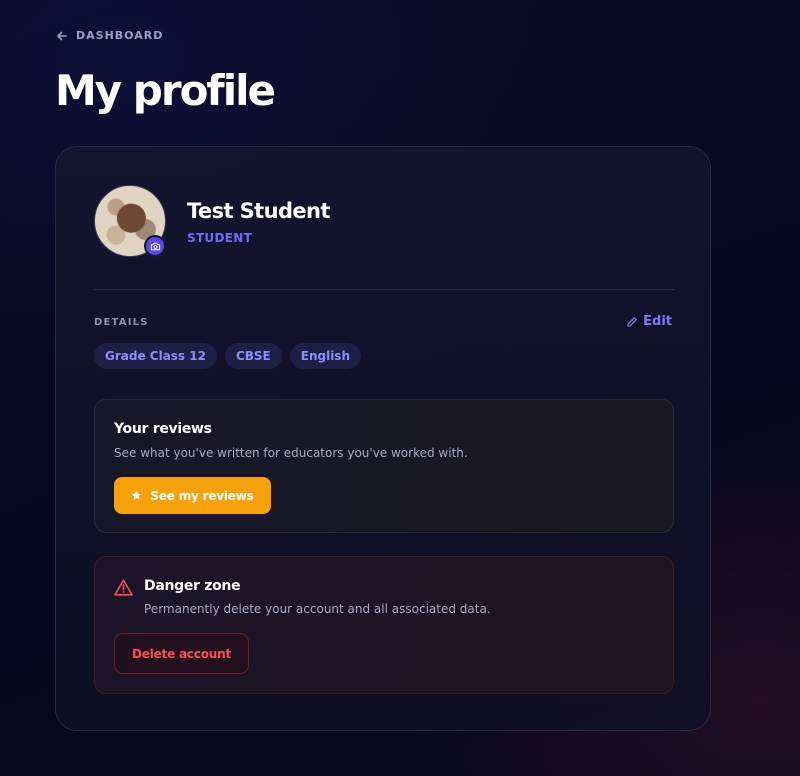  I want to click on back-to-dashboard-link: DASHBOARD, so click(109, 35).